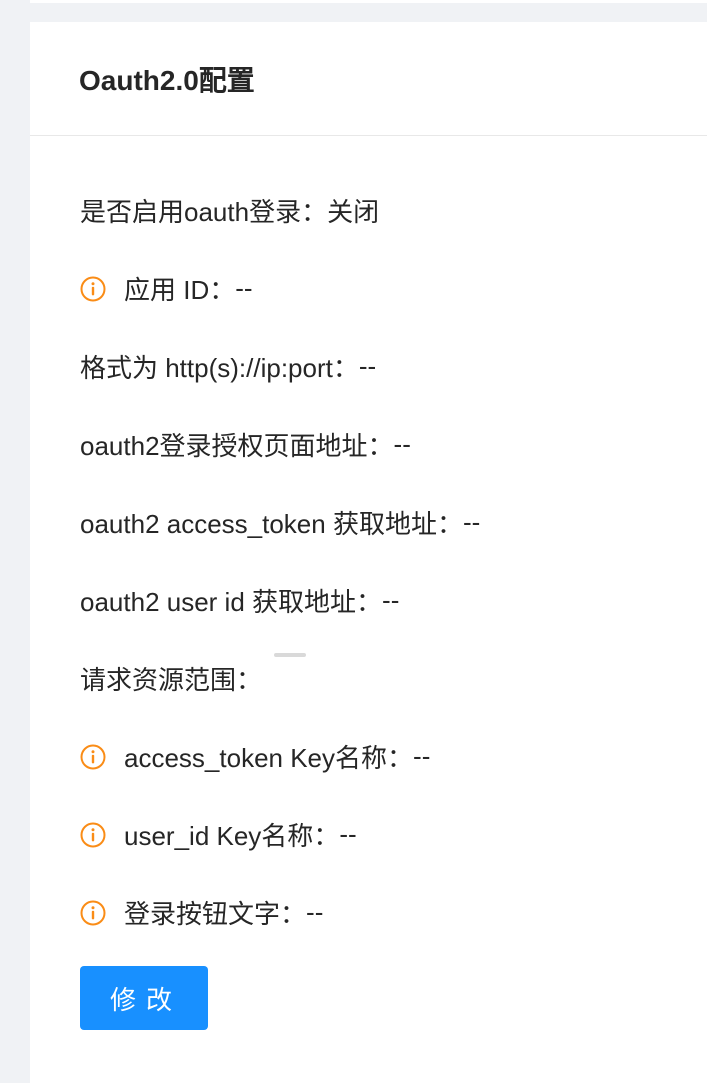  I want to click on field-label: 登录按钮文字, so click(202, 914).